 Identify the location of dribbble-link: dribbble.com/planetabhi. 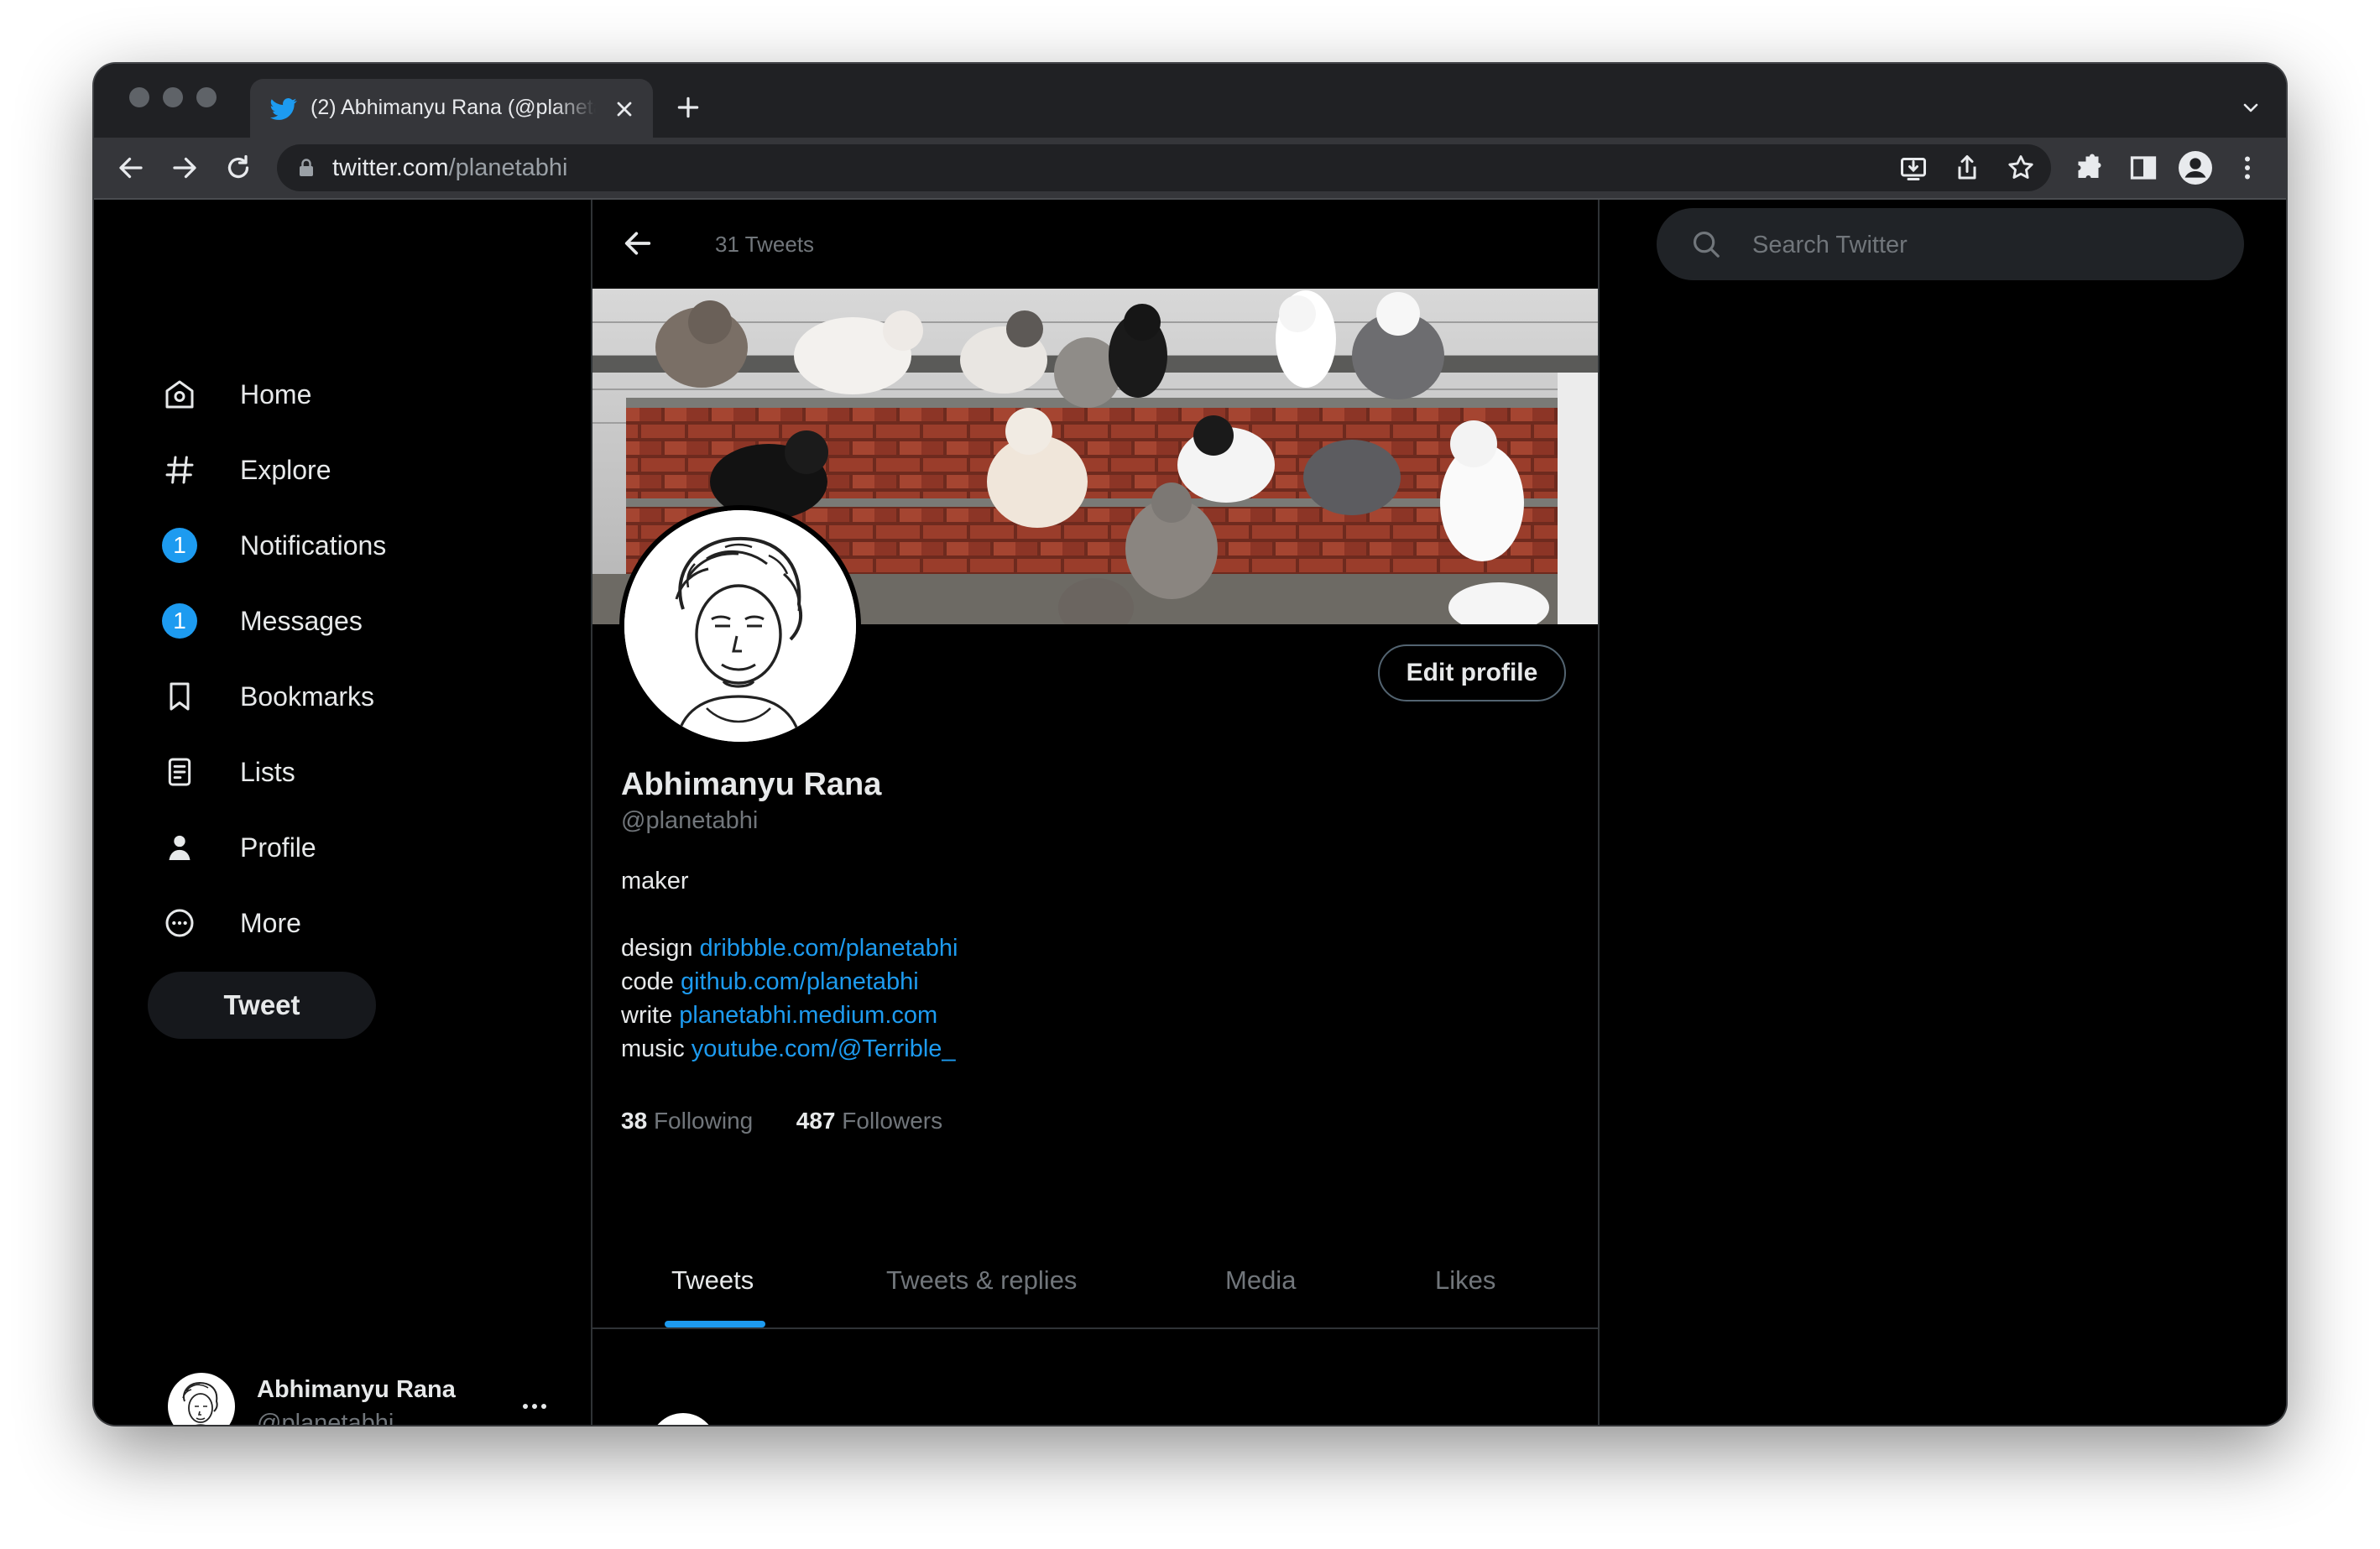
(829, 949).